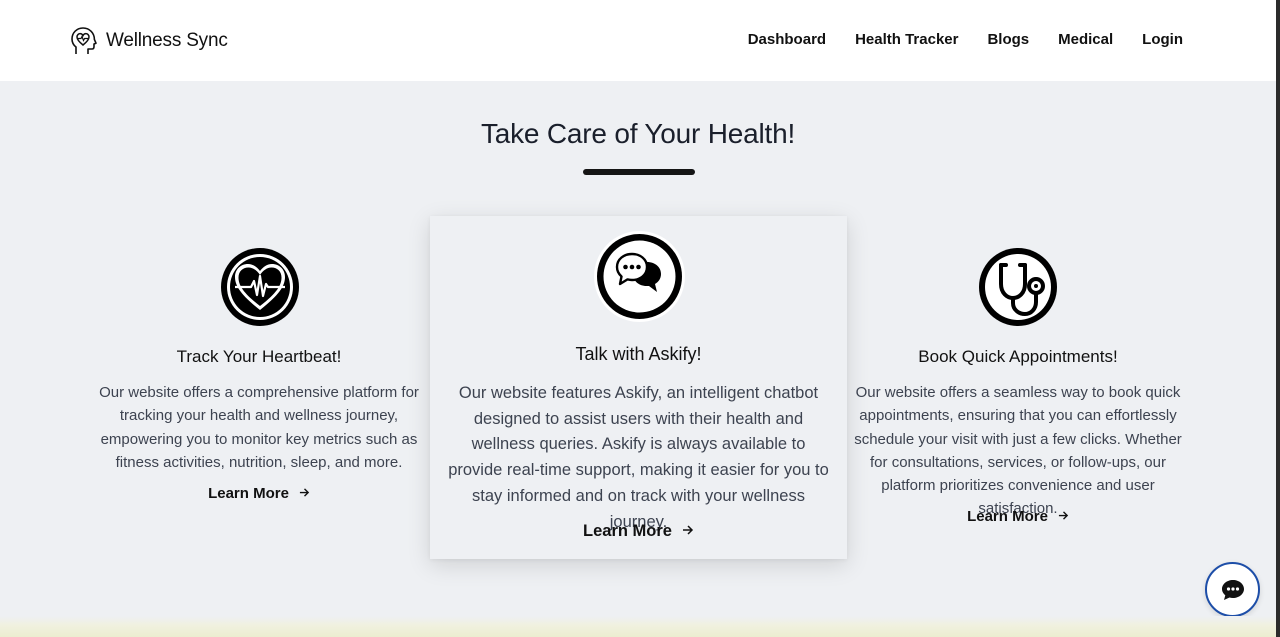 This screenshot has height=637, width=1280. I want to click on brand-name: Wellness Sync, so click(167, 40).